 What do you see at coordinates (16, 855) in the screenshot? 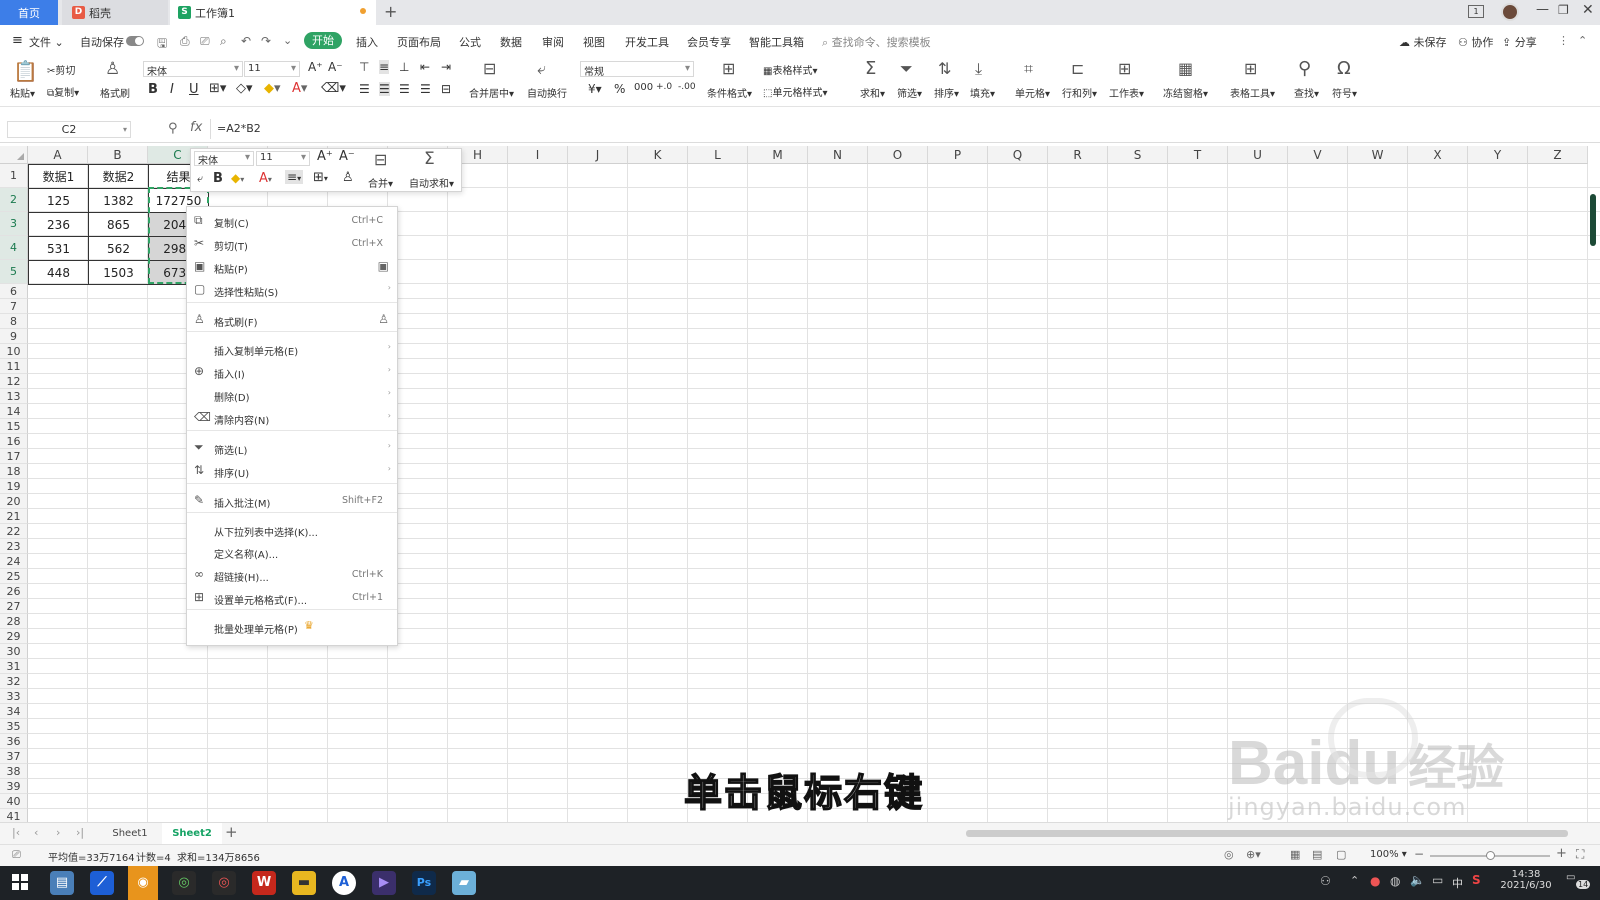
I see `status-settings-icon: ⎚` at bounding box center [16, 855].